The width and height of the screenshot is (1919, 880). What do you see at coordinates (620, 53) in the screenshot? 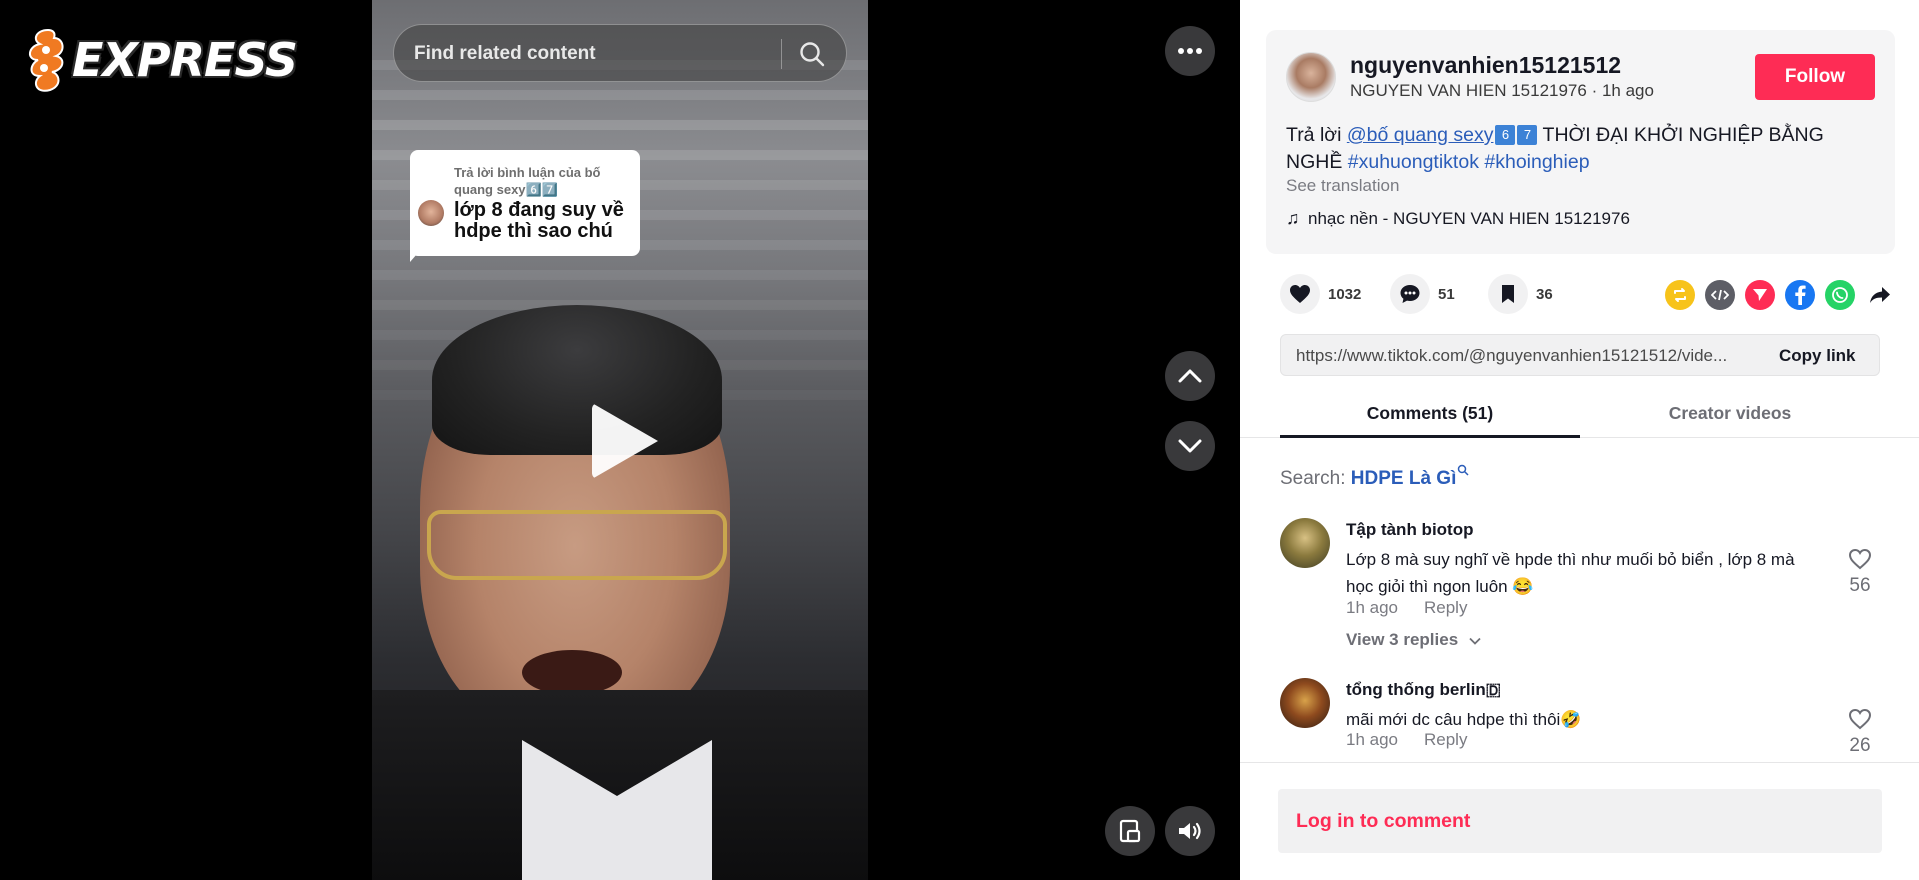
I see `related-search-bar: Find related content` at bounding box center [620, 53].